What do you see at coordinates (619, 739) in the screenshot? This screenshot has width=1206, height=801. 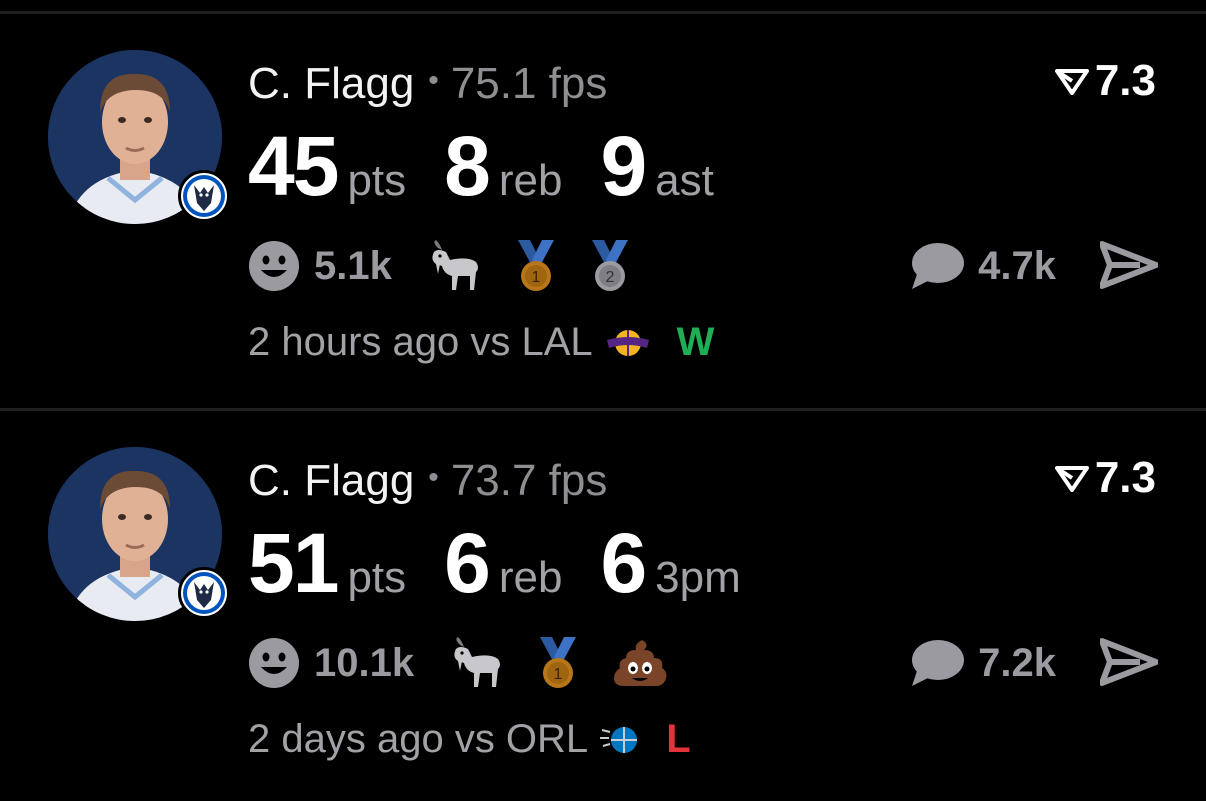 I see `magic-logo-icon` at bounding box center [619, 739].